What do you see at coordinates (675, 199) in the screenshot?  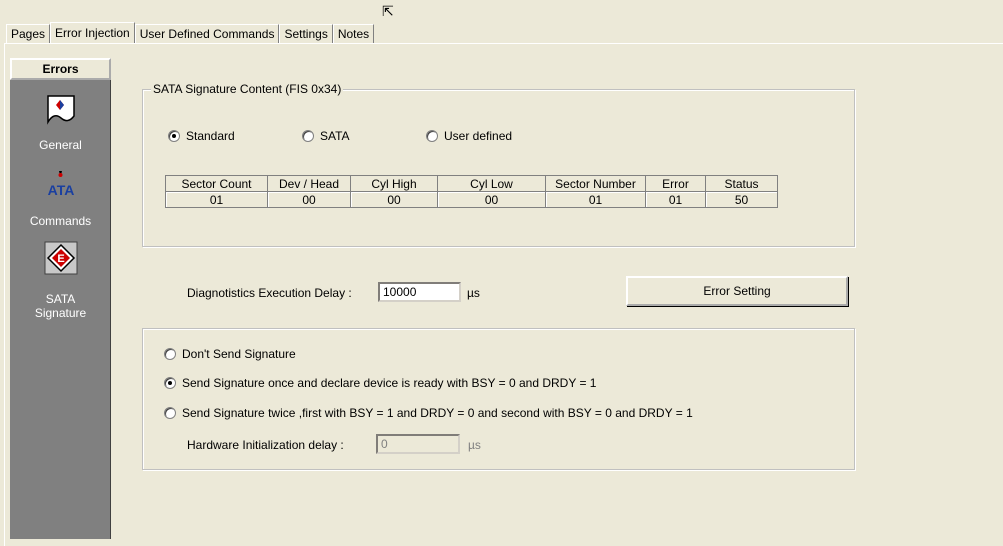 I see `value-error: 01` at bounding box center [675, 199].